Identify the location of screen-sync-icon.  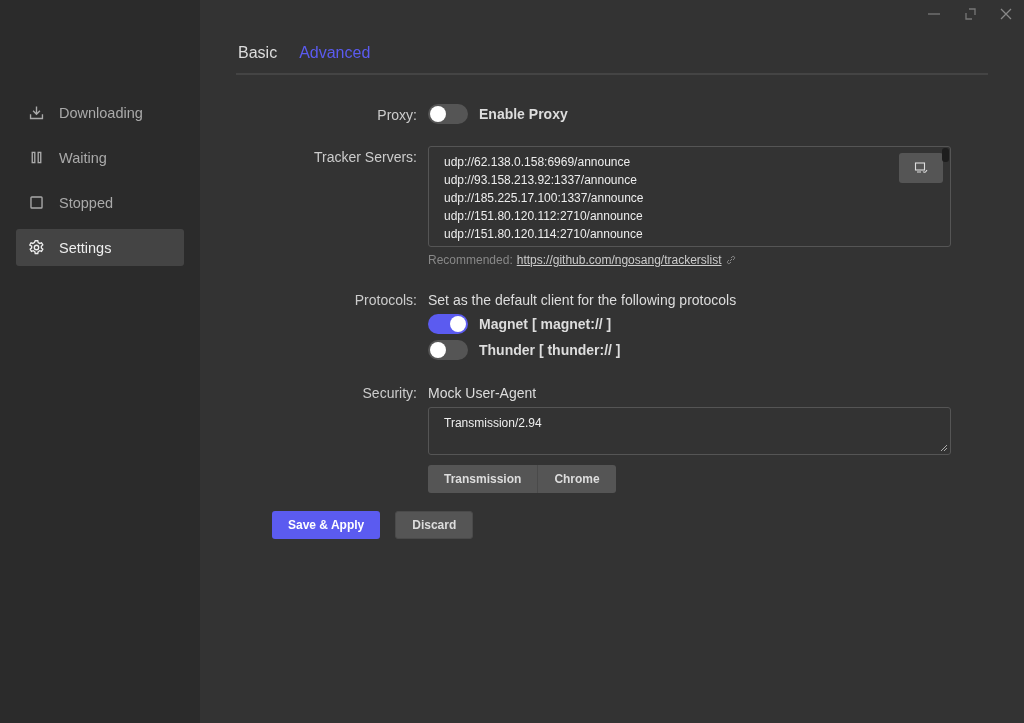
(921, 168).